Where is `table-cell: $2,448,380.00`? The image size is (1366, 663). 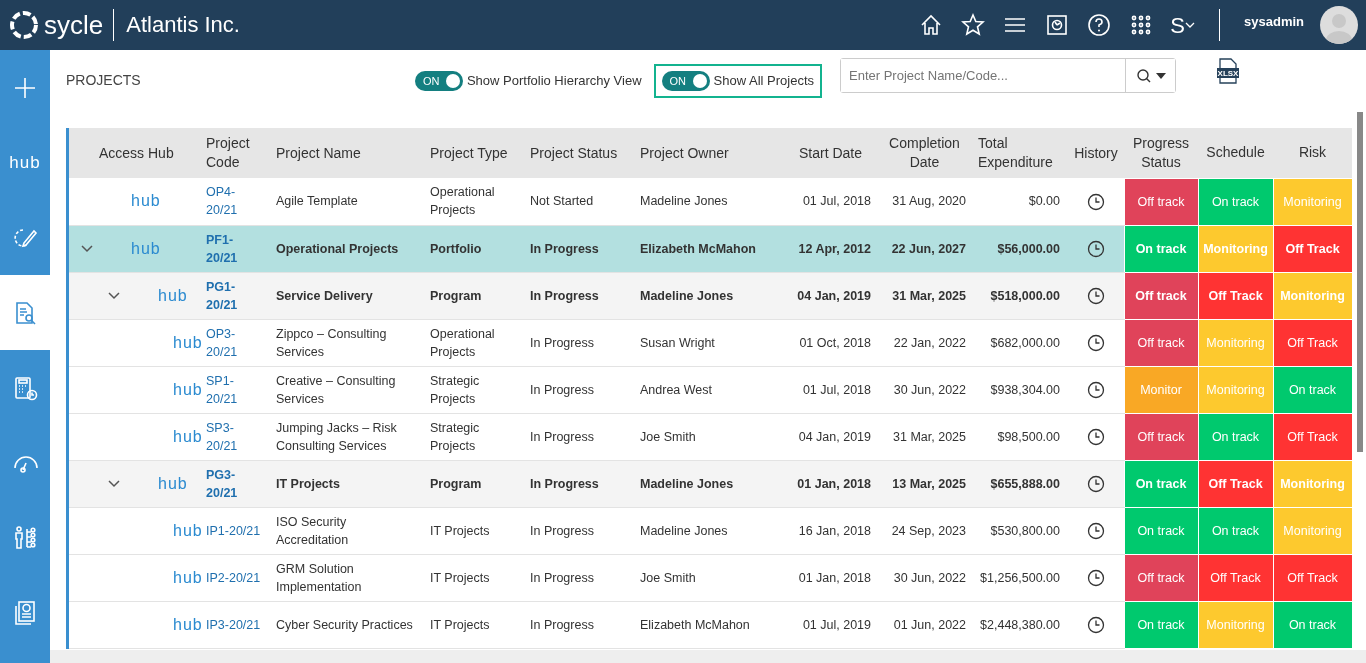
table-cell: $2,448,380.00 is located at coordinates (1020, 624).